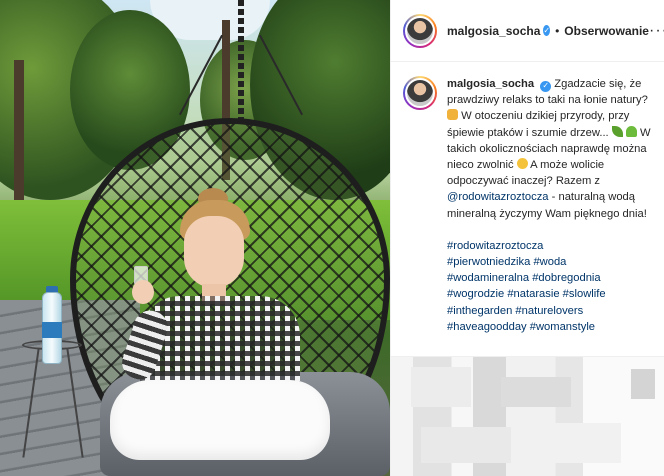 Image resolution: width=664 pixels, height=476 pixels. I want to click on hashtag-line: #wogrodzie #natarasie #slowlife, so click(549, 294).